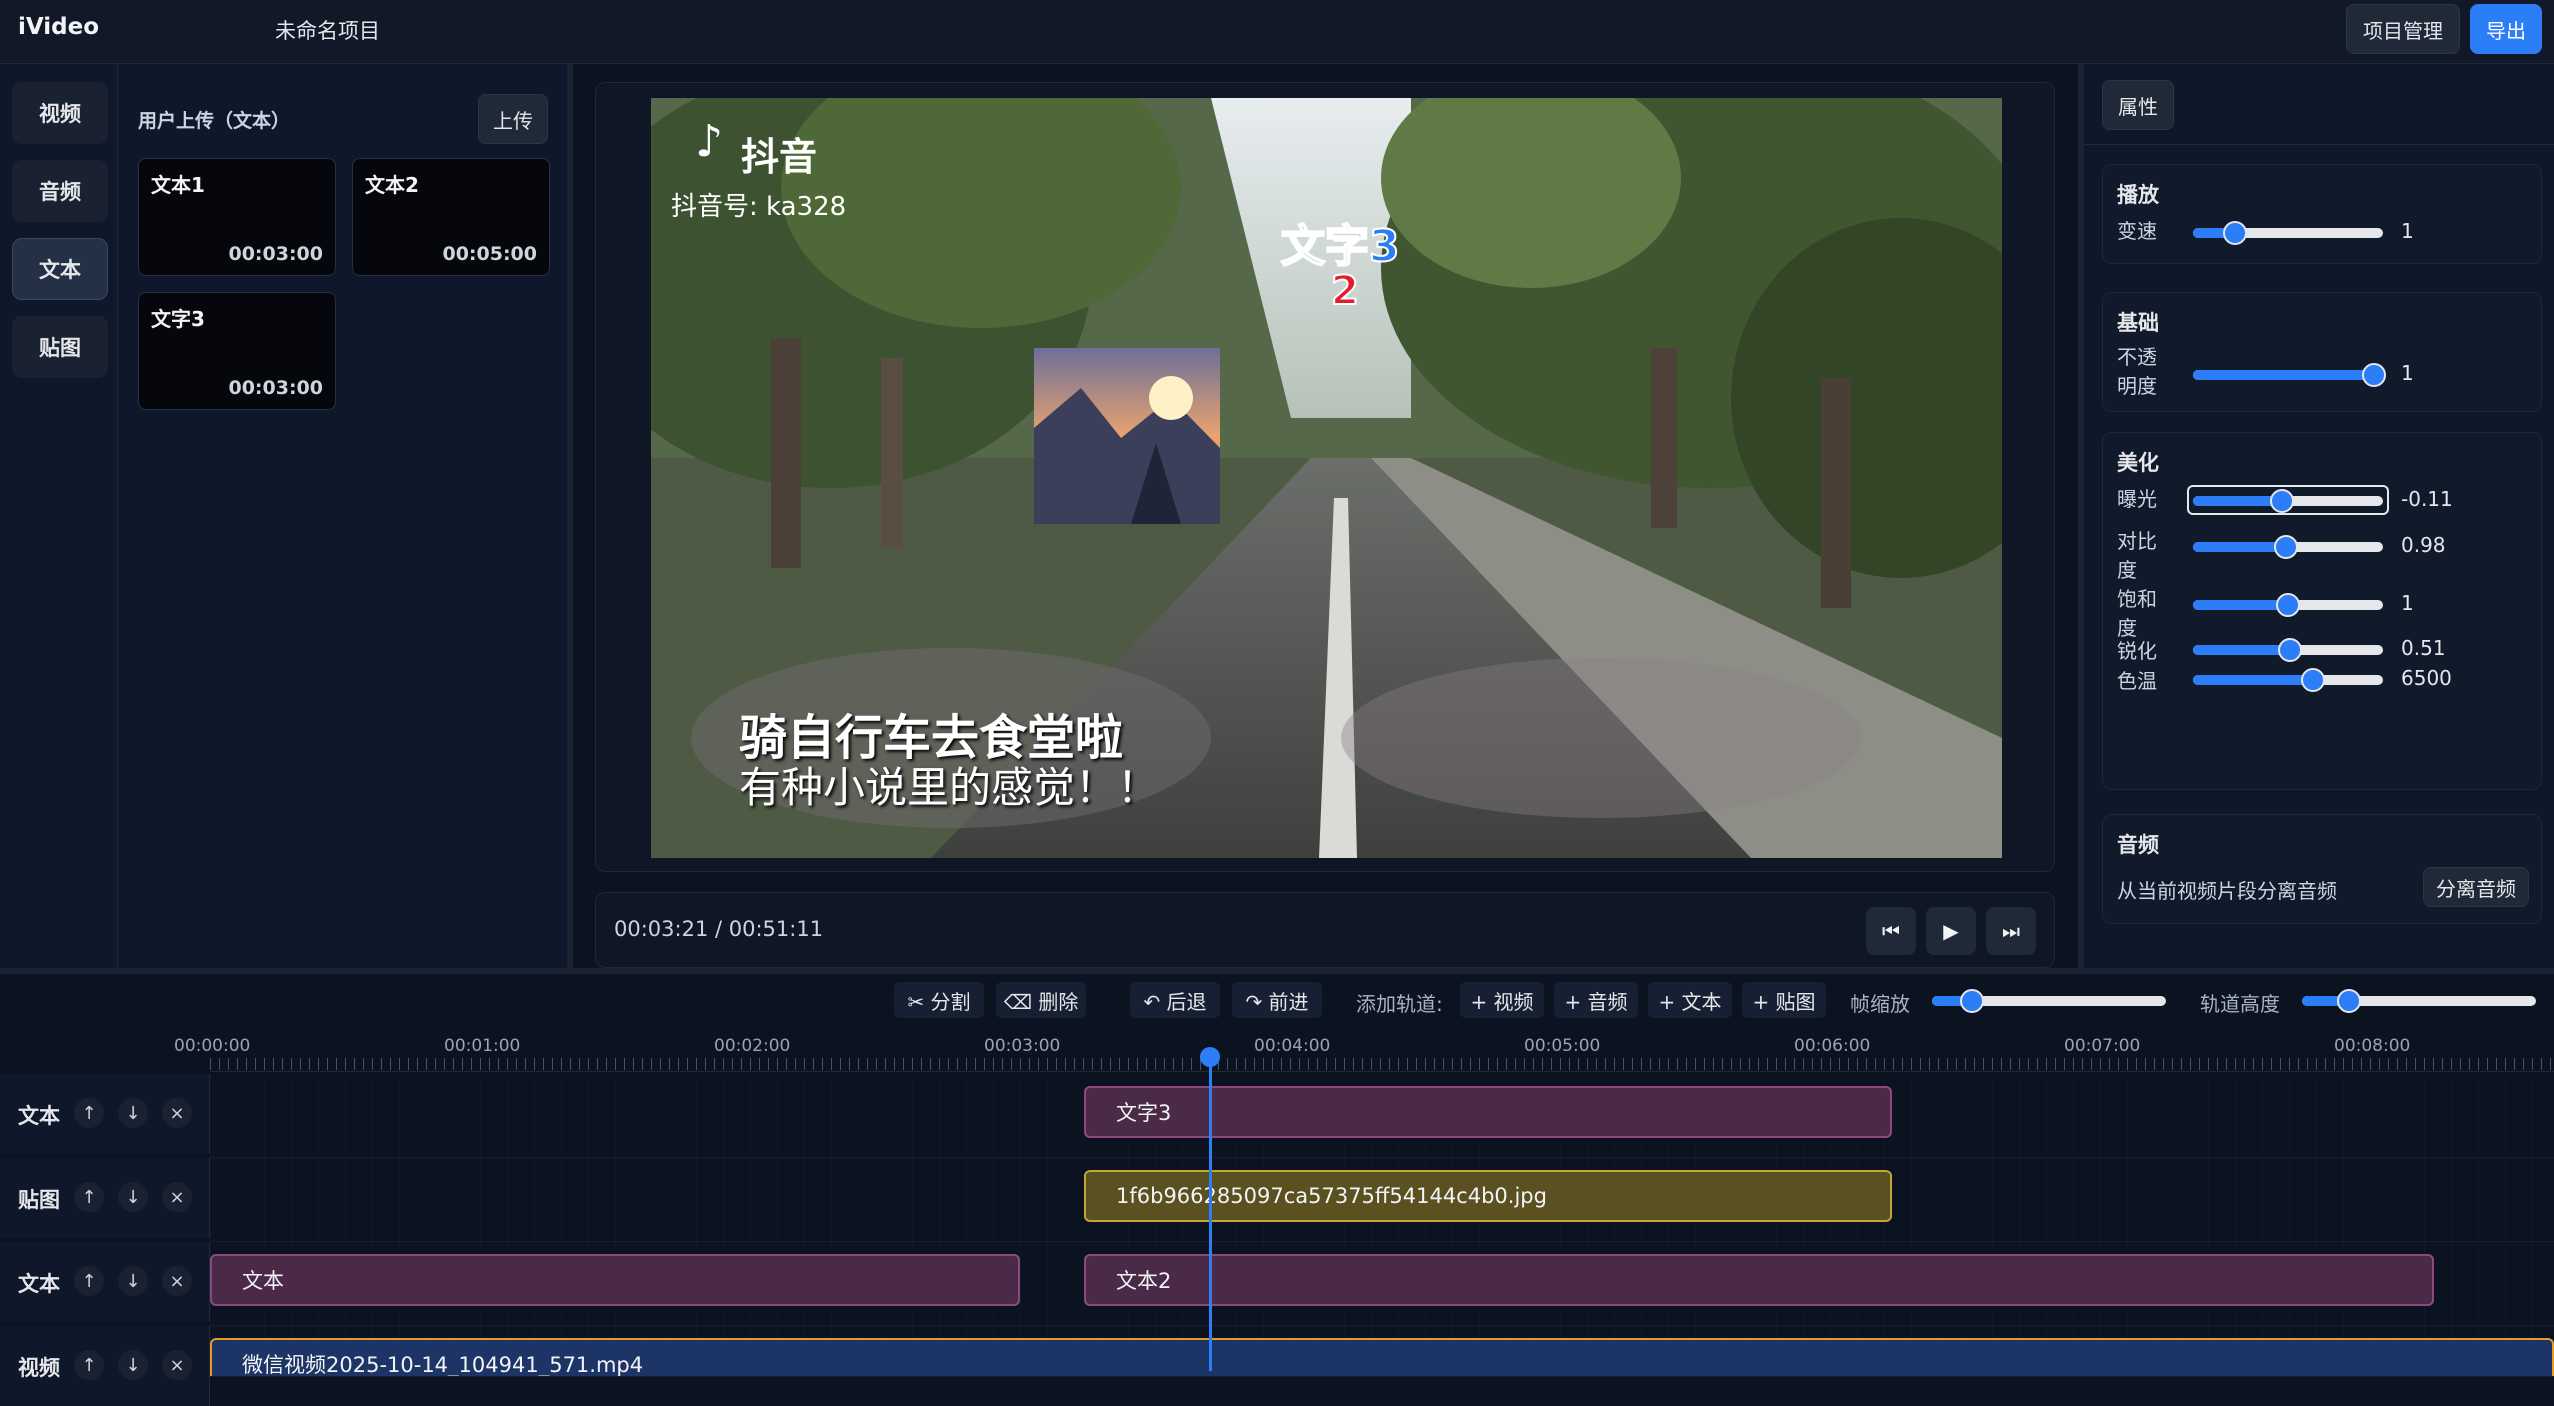 Image resolution: width=2554 pixels, height=1406 pixels. Describe the element at coordinates (60, 269) in the screenshot. I see `nav-text: 文本` at that location.